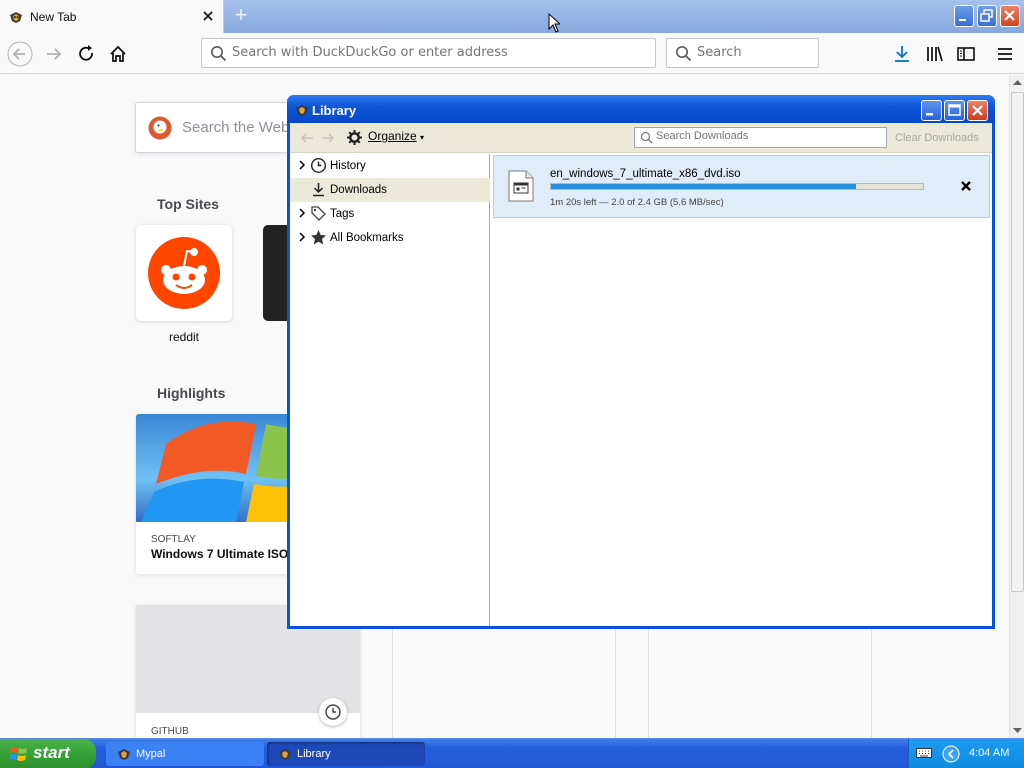 This screenshot has width=1024, height=768. Describe the element at coordinates (645, 174) in the screenshot. I see `download-filename: en_windows_7_ultimate_x86_dvd.iso` at that location.